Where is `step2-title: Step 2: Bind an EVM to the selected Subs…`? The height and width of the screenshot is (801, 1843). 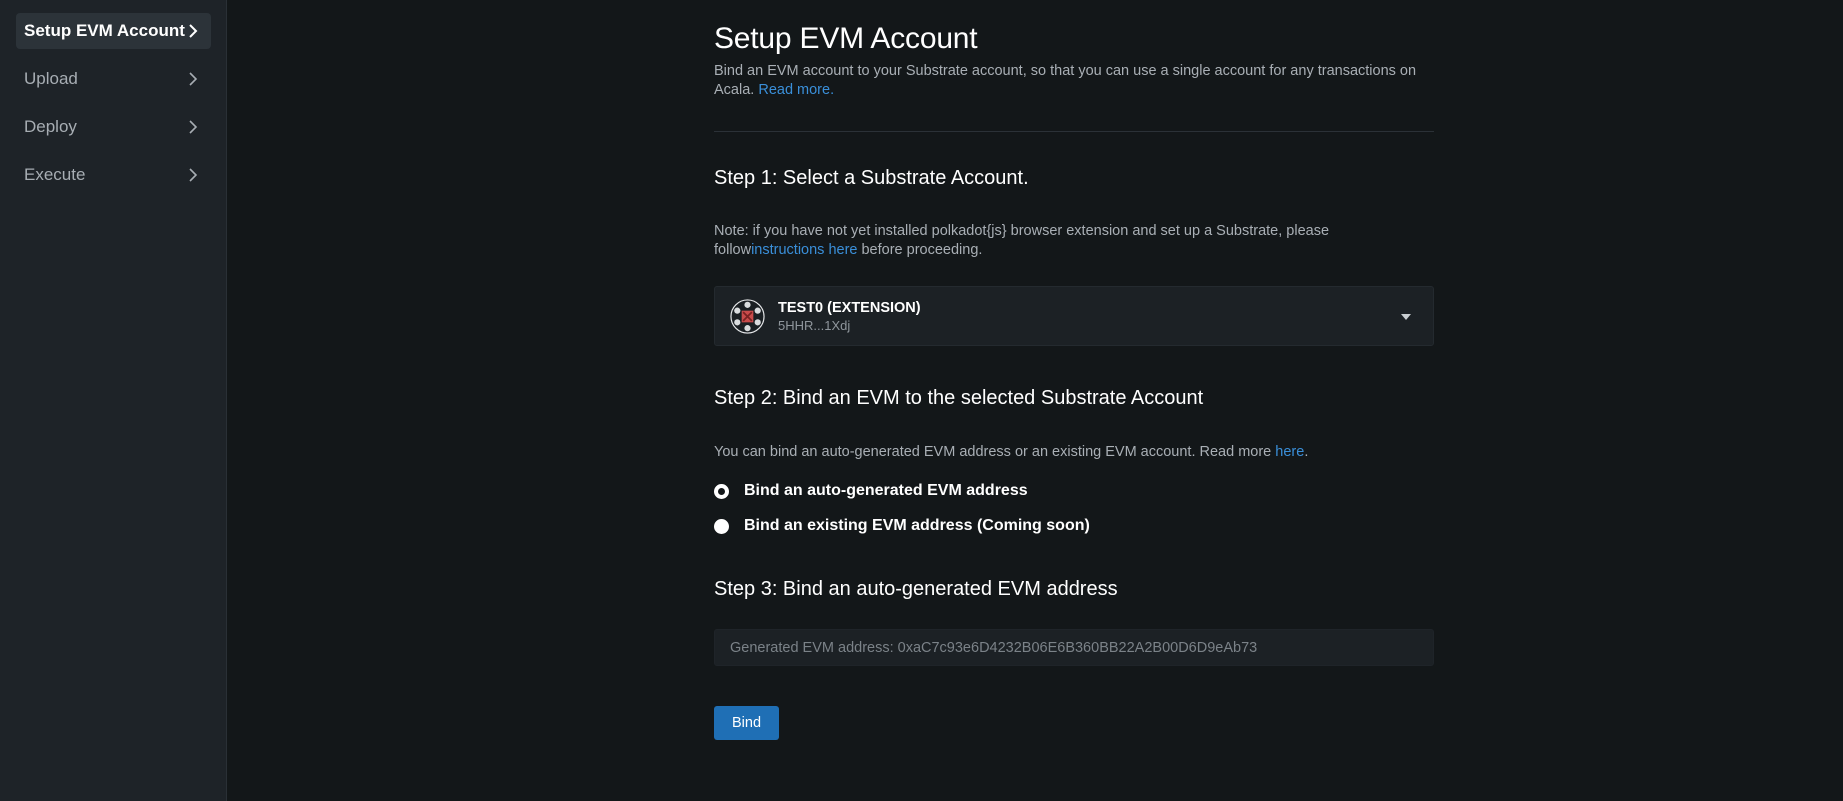 step2-title: Step 2: Bind an EVM to the selected Subs… is located at coordinates (959, 398).